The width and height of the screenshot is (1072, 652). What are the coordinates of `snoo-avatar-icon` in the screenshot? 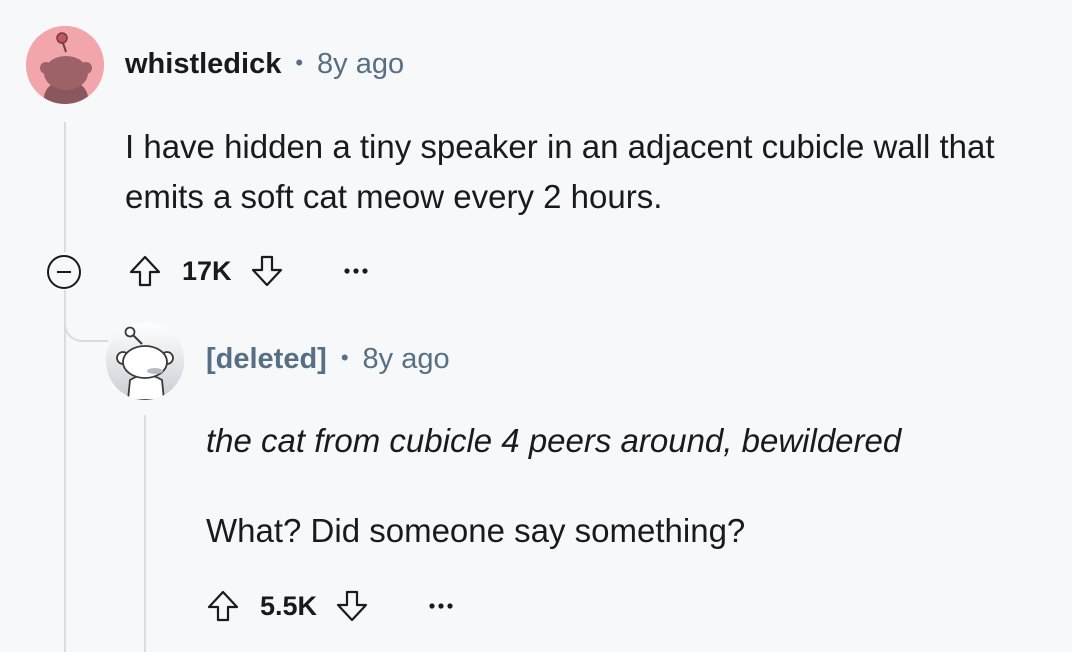 It's located at (65, 65).